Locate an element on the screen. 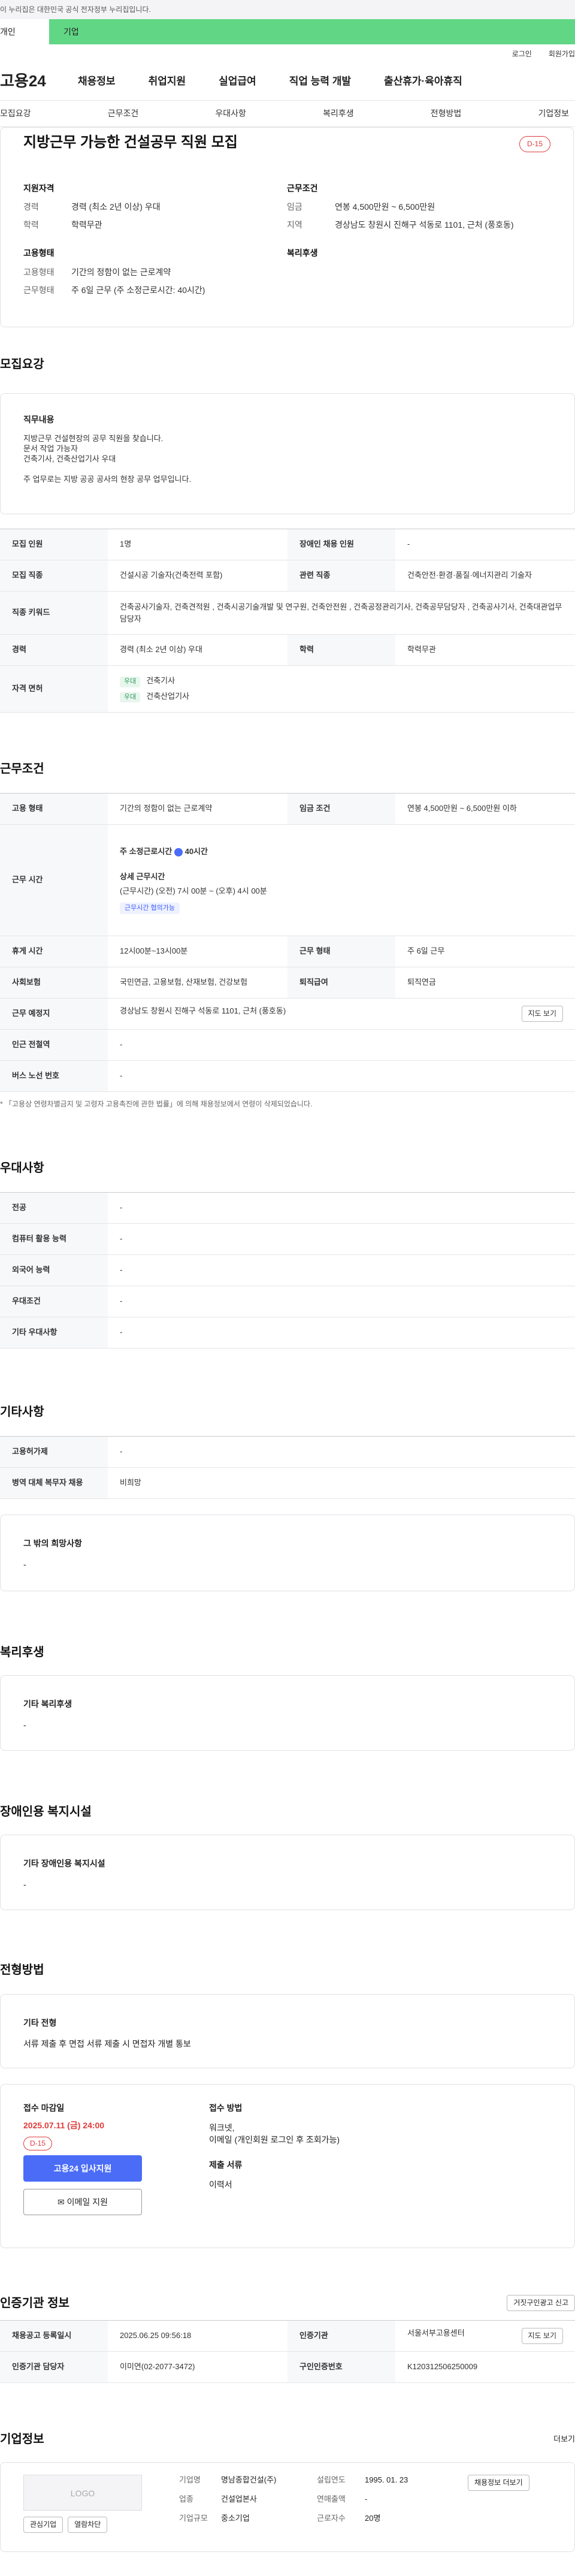 Image resolution: width=575 pixels, height=2576 pixels. site-logo: 고용24 is located at coordinates (33, 81).